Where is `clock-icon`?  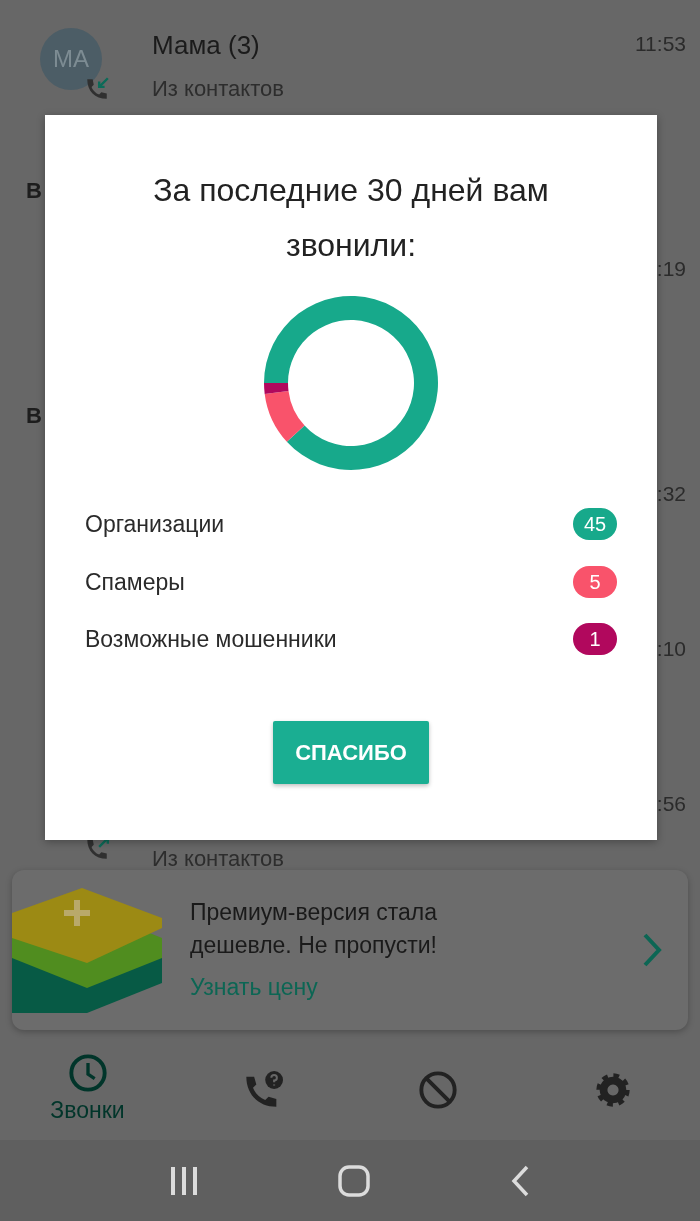
clock-icon is located at coordinates (87, 1072).